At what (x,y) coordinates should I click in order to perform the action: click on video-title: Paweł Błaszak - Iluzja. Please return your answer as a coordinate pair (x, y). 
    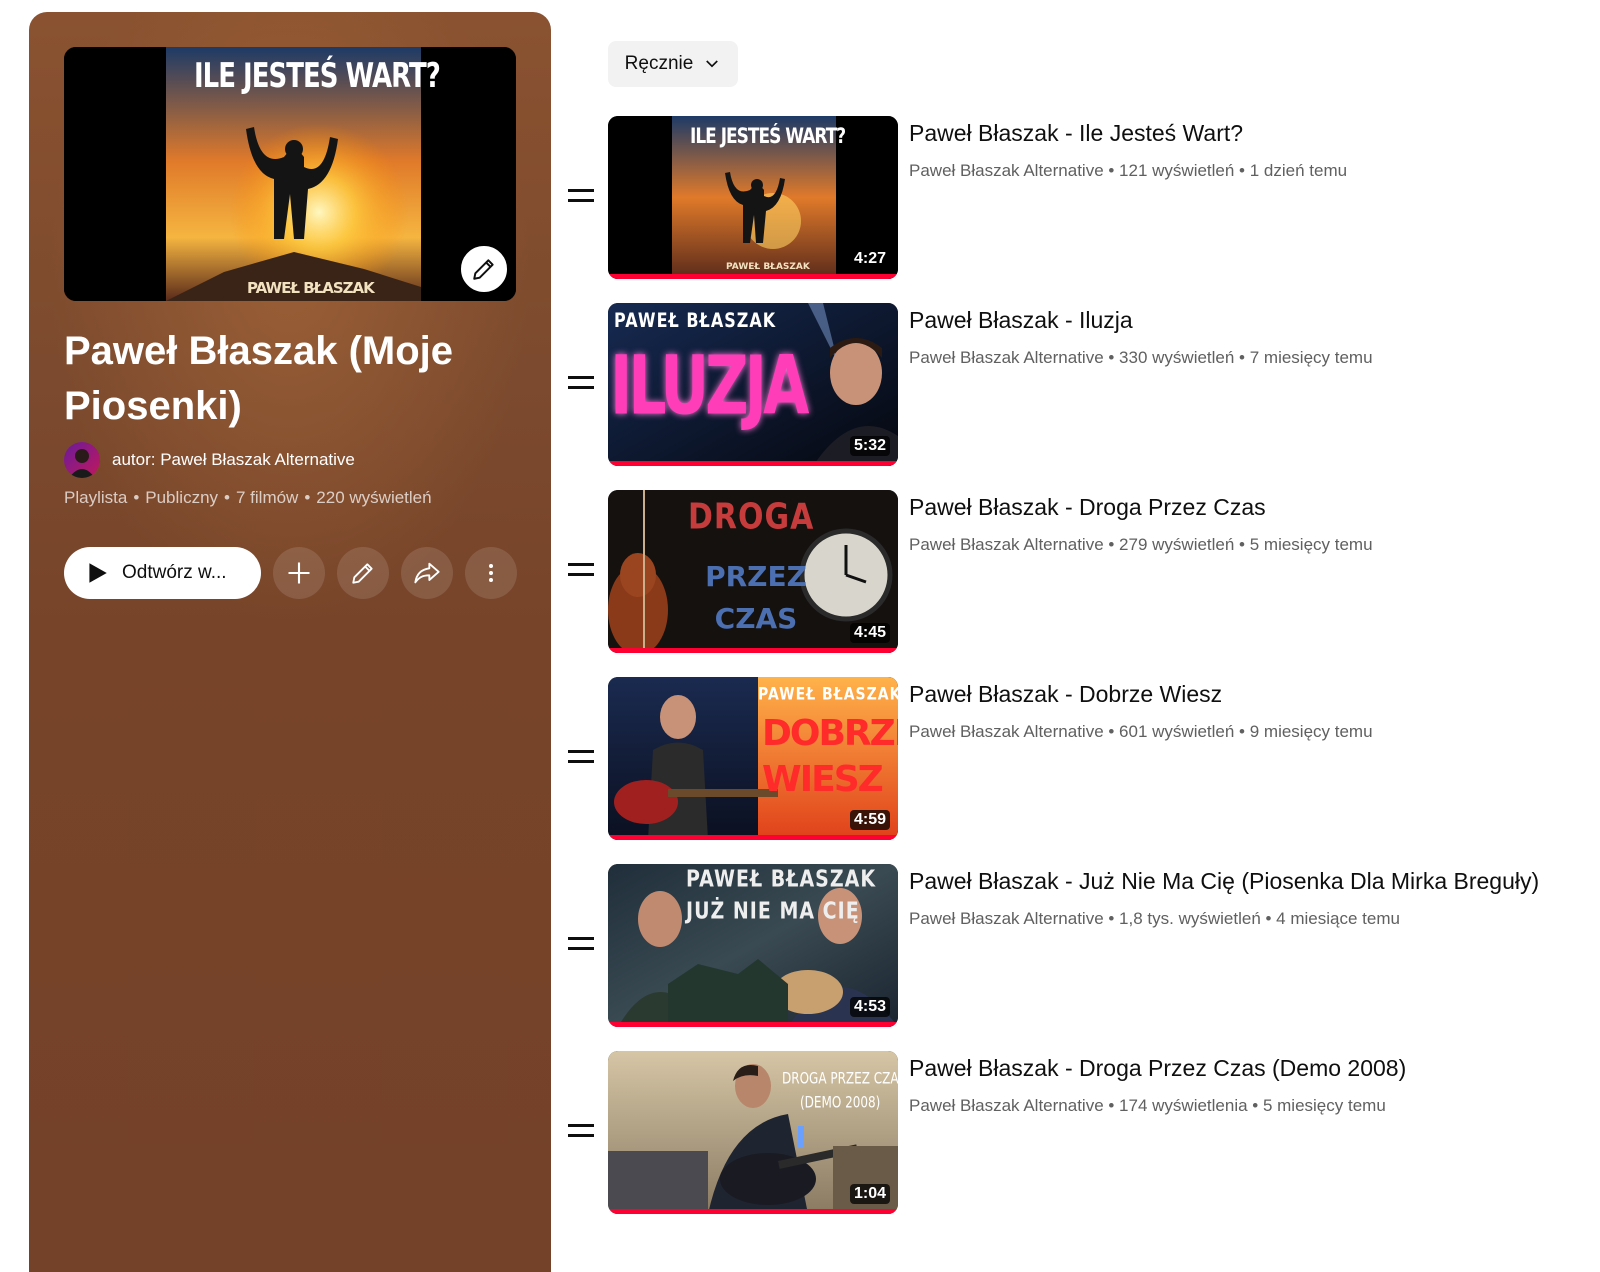
    Looking at the image, I should click on (1021, 320).